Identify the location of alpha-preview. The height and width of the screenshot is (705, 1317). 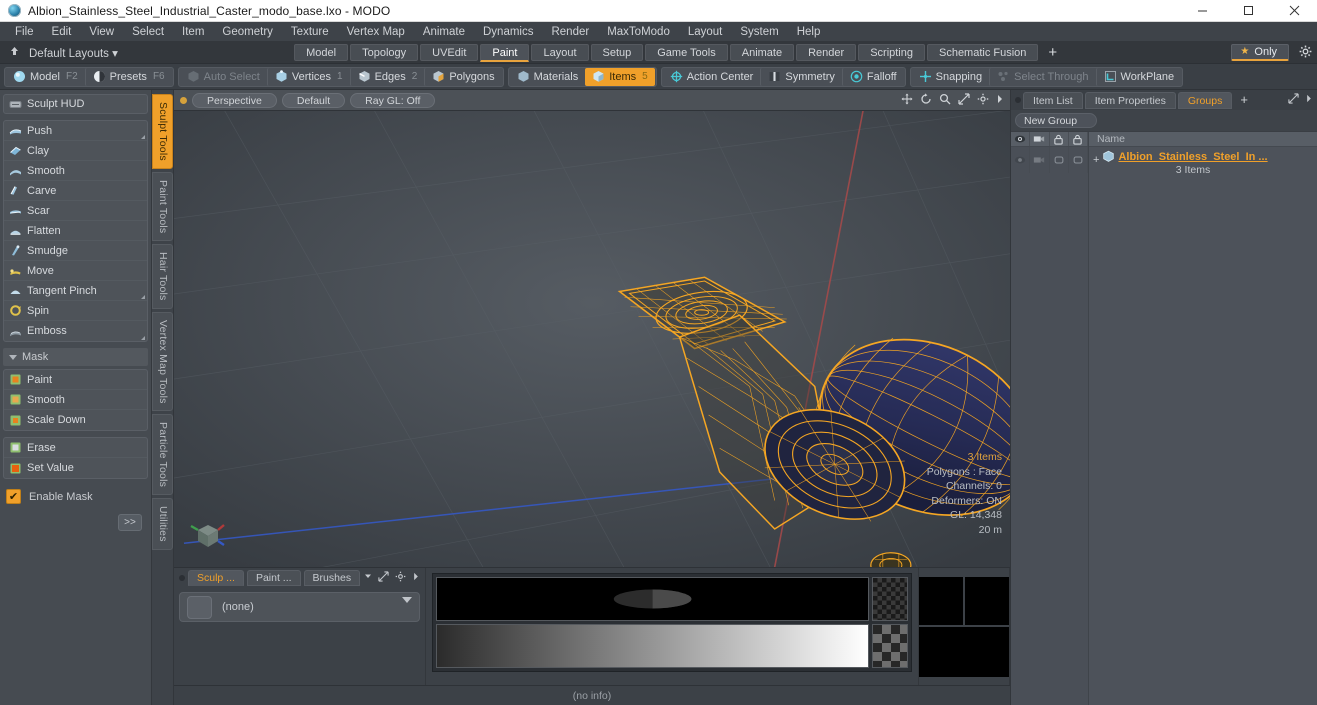
(652, 599).